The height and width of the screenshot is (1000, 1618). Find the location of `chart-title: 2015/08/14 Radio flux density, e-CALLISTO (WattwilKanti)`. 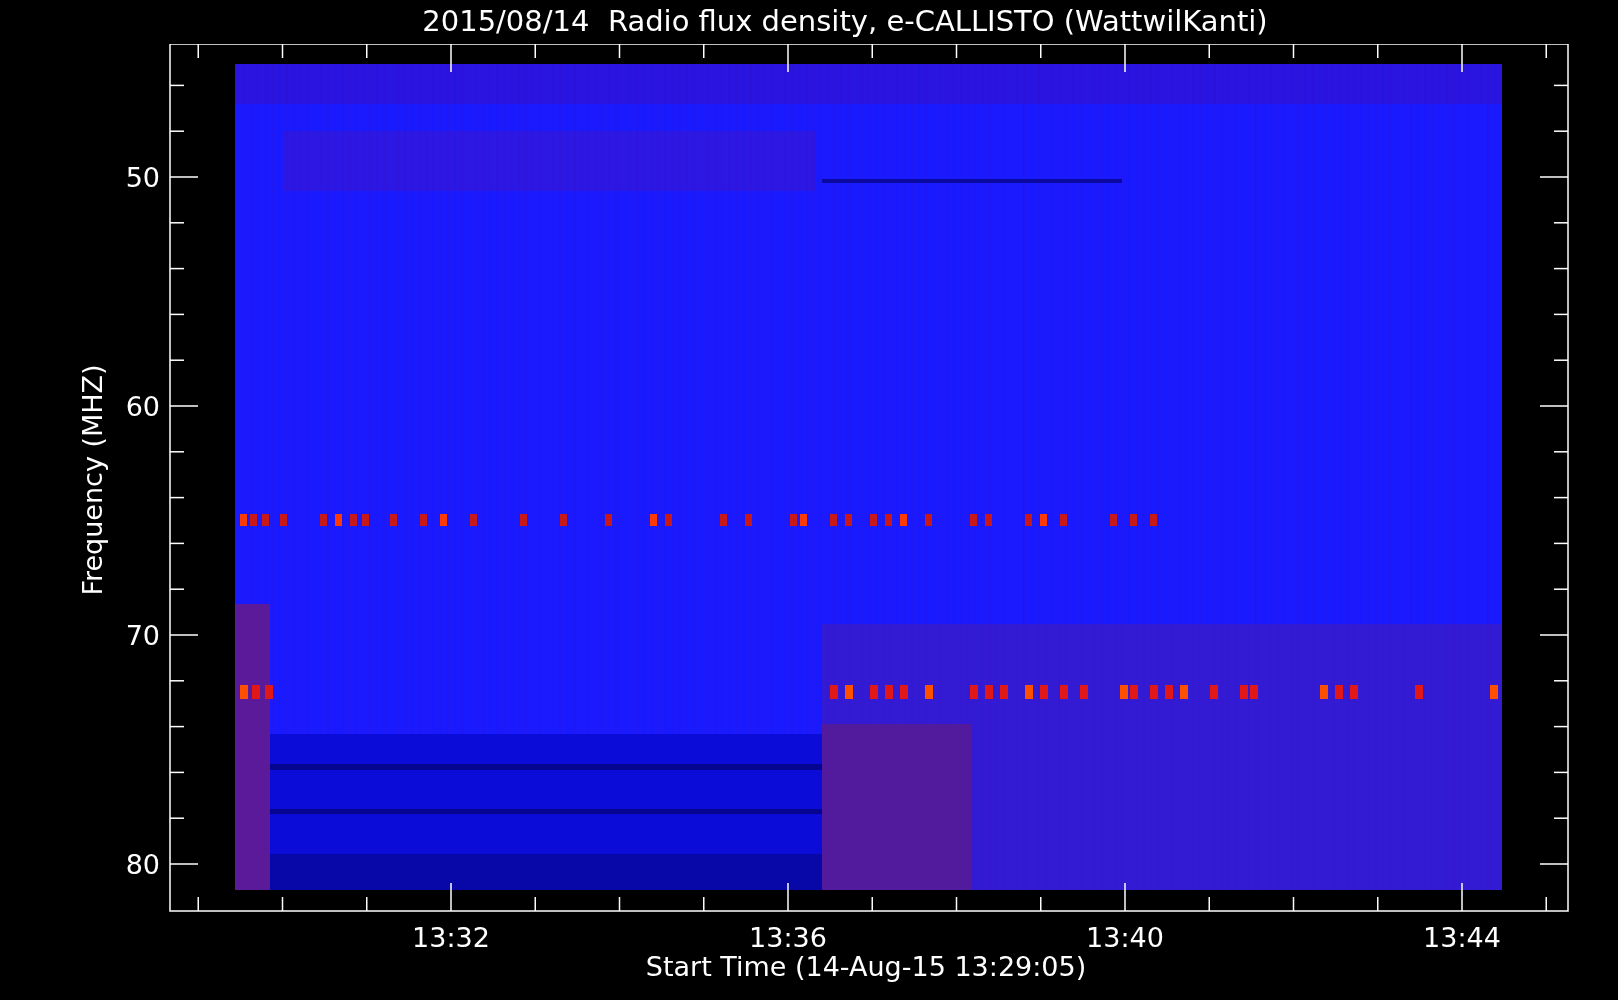

chart-title: 2015/08/14 Radio flux density, e-CALLISTO (WattwilKanti) is located at coordinates (845, 22).